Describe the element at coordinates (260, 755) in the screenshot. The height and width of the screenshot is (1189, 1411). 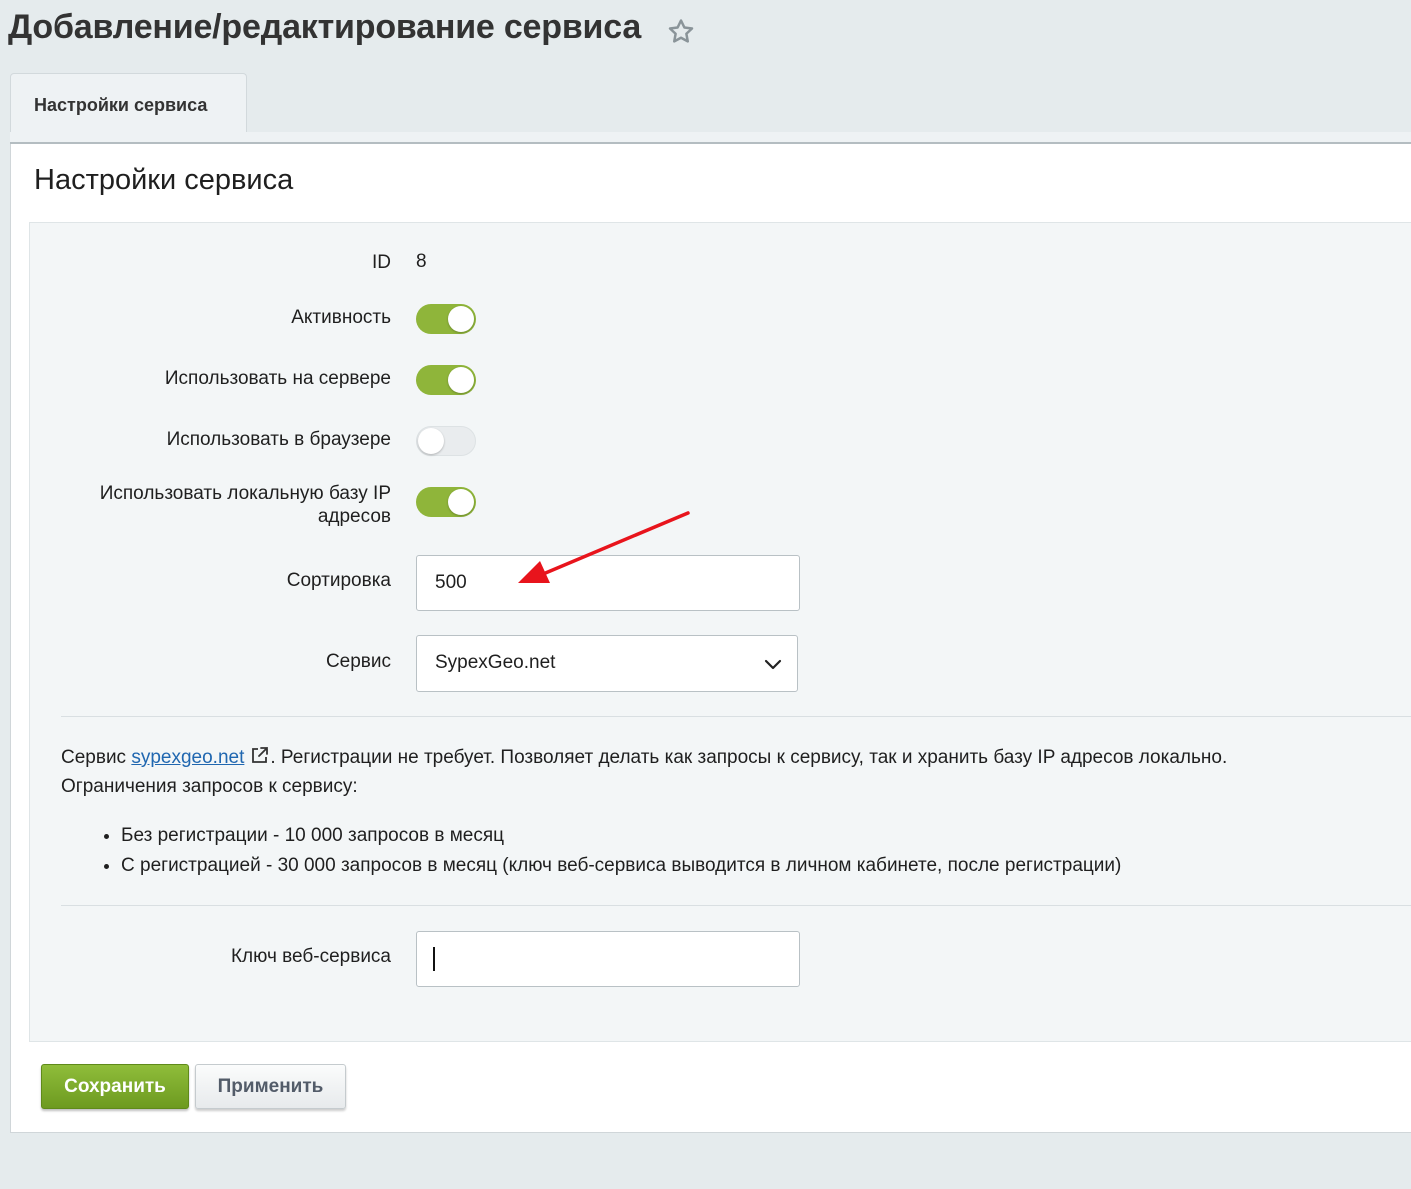
I see `external-link-icon` at that location.